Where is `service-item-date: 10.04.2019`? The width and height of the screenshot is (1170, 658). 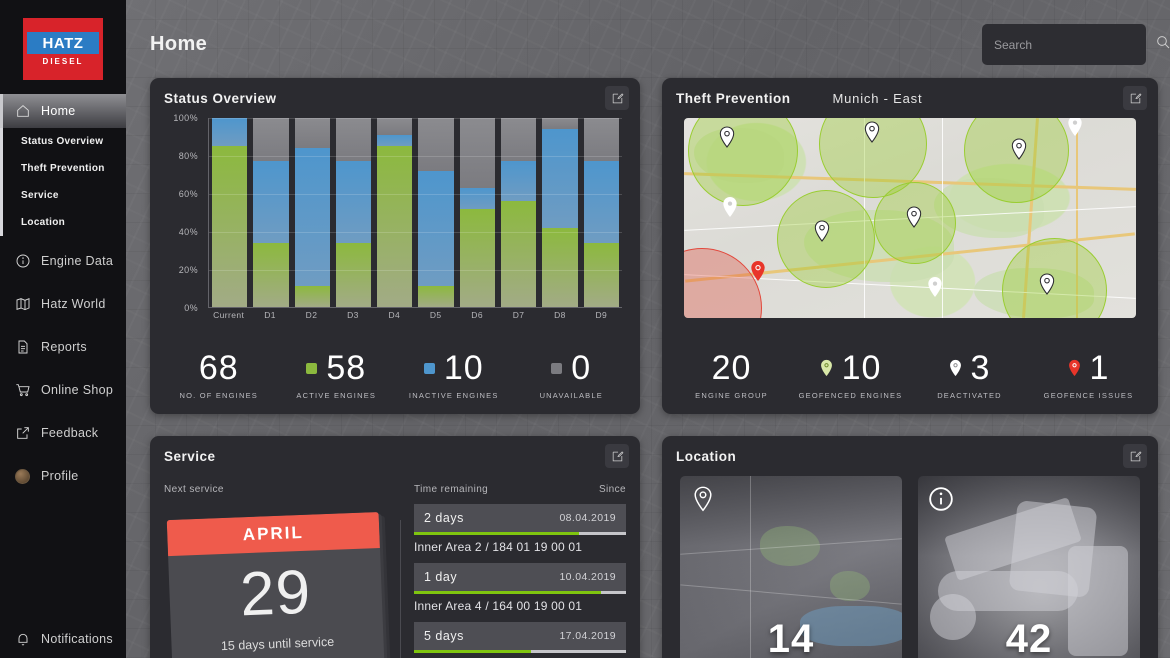 service-item-date: 10.04.2019 is located at coordinates (587, 577).